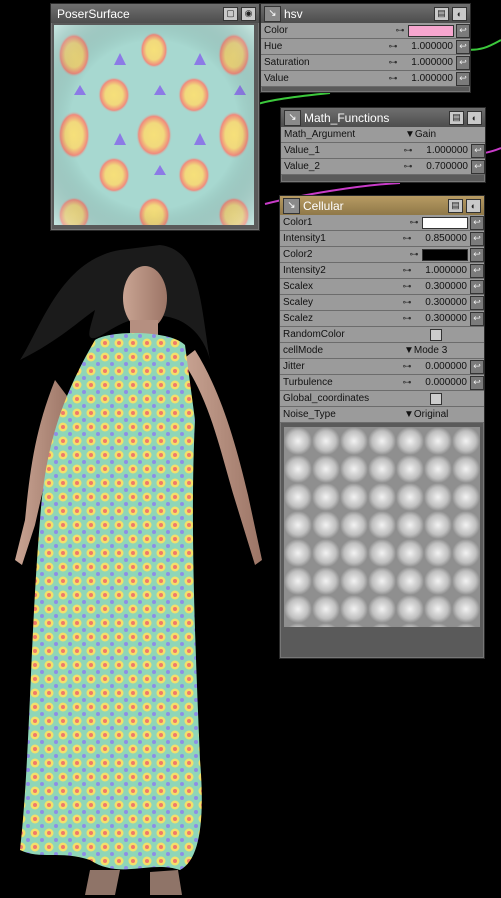 The width and height of the screenshot is (501, 898). I want to click on cellular-row-noise-type: Noise_Type ▼Original, so click(382, 415).